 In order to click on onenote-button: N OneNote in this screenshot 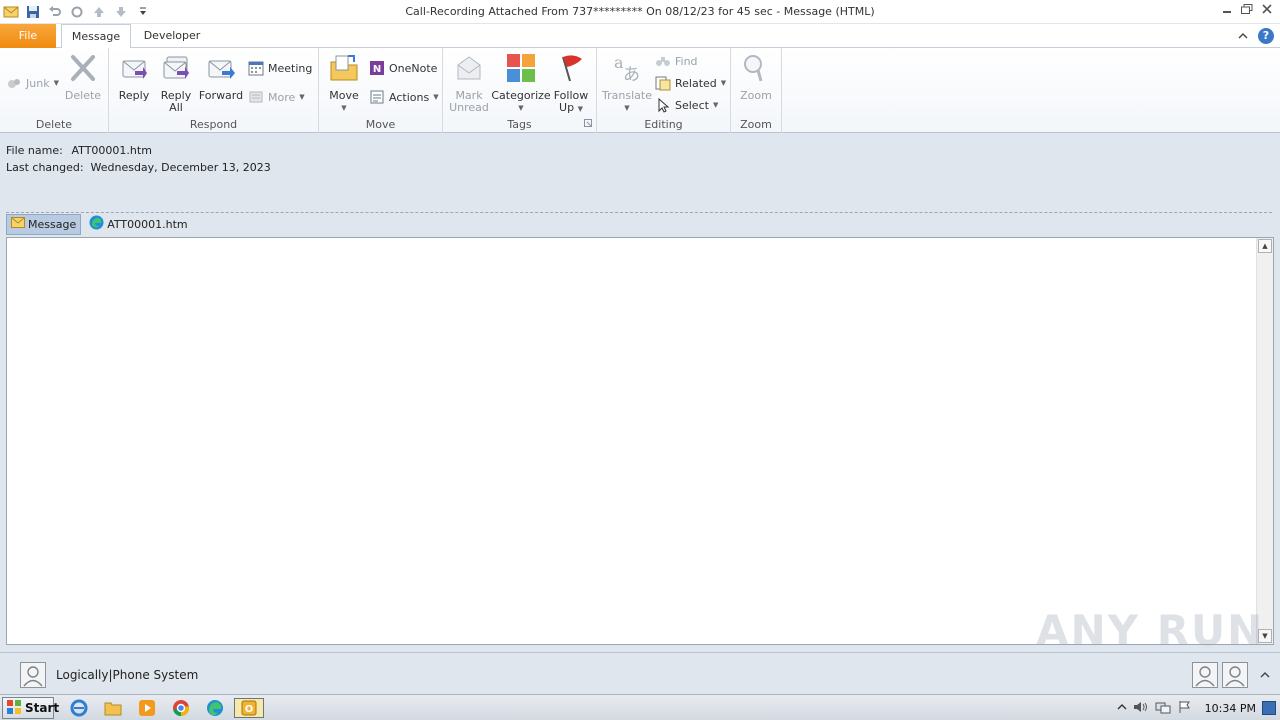, I will do `click(403, 68)`.